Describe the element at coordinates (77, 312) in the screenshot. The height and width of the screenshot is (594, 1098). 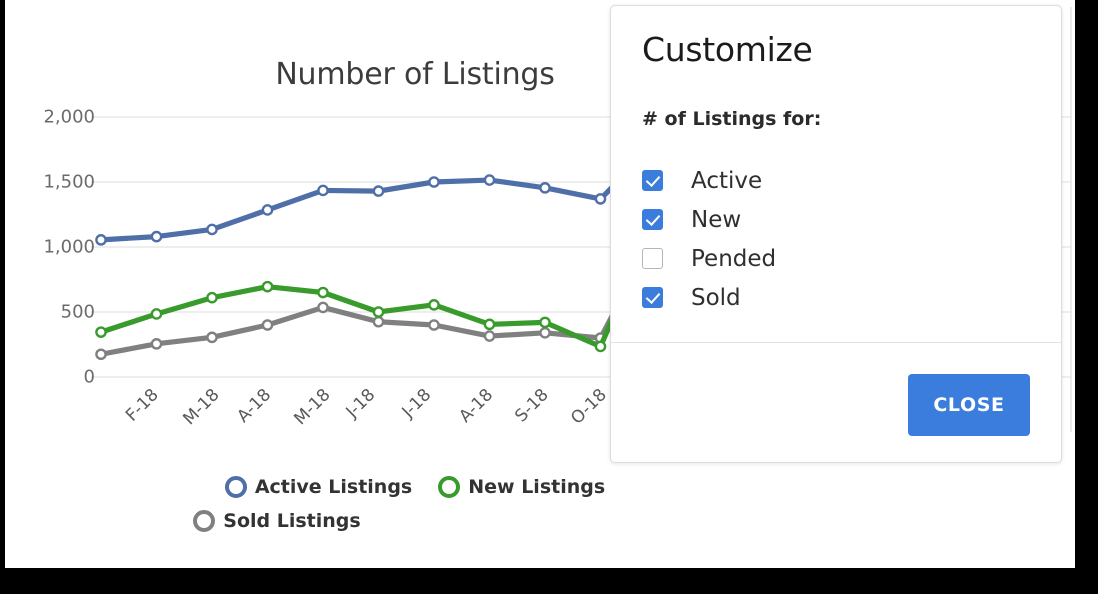
I see `y-tick-label: 500` at that location.